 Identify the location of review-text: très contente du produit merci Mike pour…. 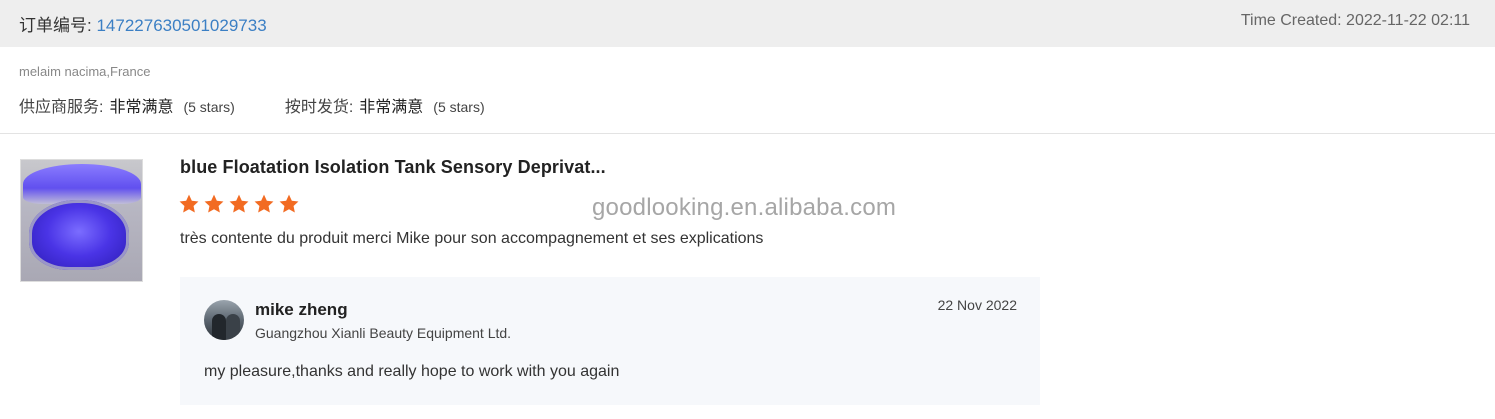
(472, 238).